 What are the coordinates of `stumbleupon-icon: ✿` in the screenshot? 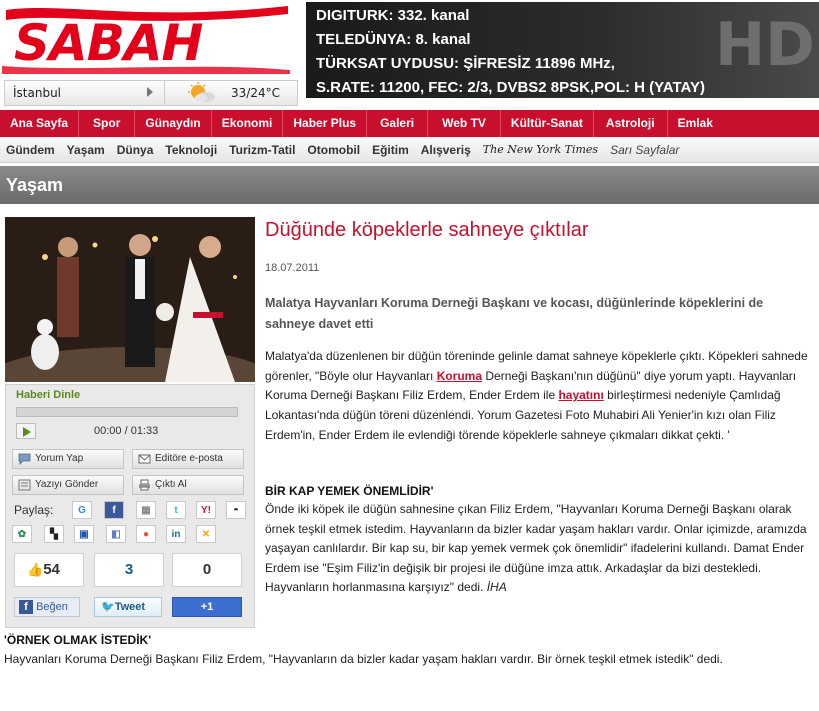 It's located at (22, 534).